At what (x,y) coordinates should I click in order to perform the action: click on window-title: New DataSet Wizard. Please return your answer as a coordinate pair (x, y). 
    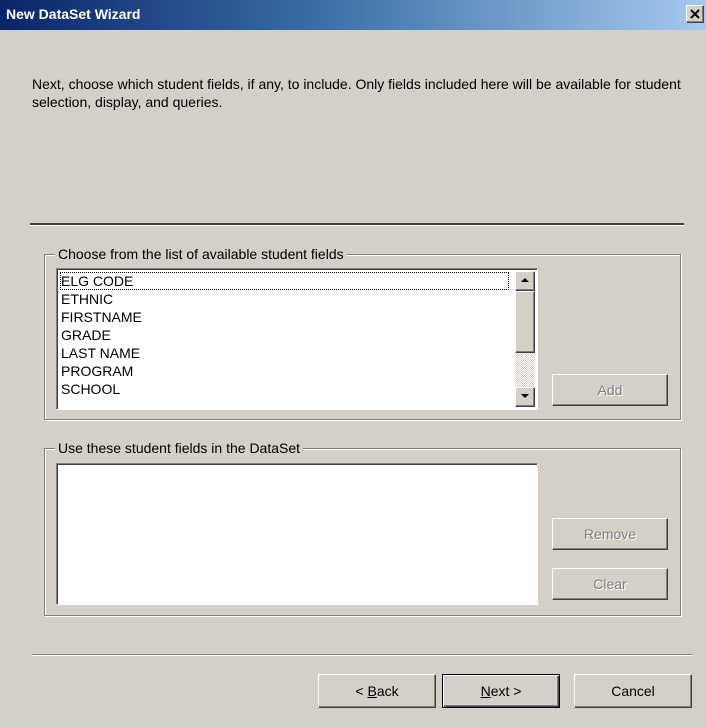
    Looking at the image, I should click on (73, 14).